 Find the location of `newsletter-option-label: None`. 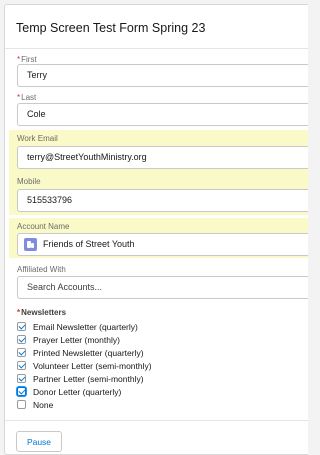

newsletter-option-label: None is located at coordinates (43, 405).